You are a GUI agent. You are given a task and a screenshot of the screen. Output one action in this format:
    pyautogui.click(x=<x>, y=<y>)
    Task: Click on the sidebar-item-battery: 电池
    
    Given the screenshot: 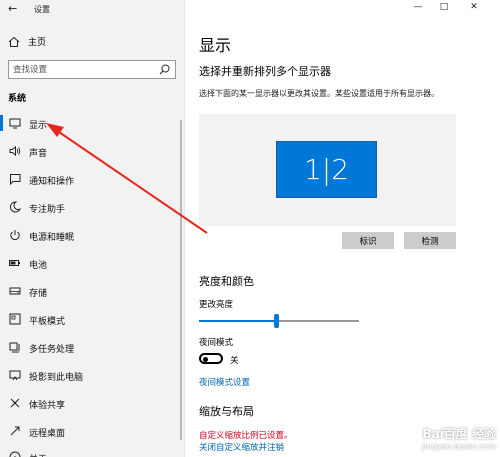 What is the action you would take?
    pyautogui.click(x=92, y=263)
    